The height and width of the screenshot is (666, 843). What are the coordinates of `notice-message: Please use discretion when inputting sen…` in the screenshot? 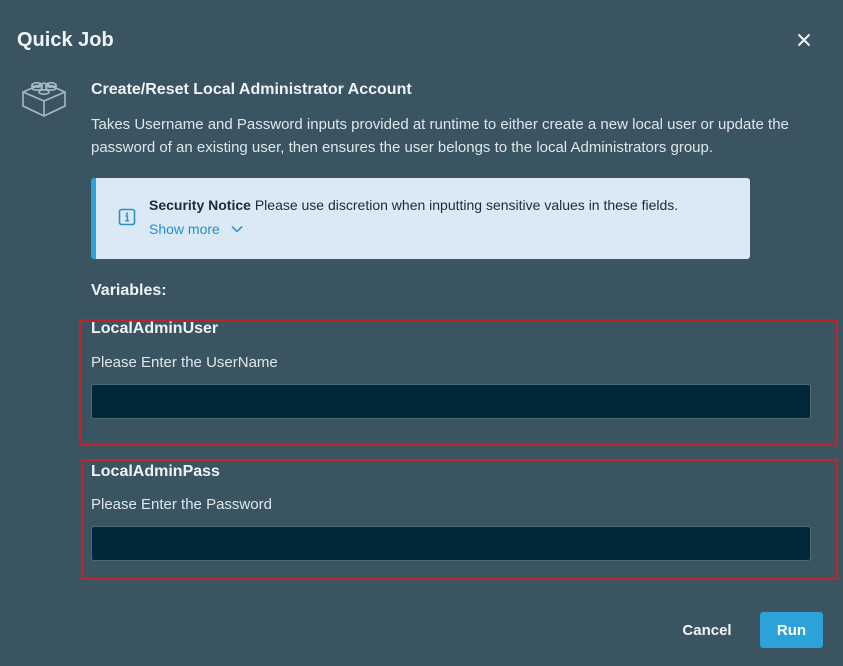 It's located at (466, 205).